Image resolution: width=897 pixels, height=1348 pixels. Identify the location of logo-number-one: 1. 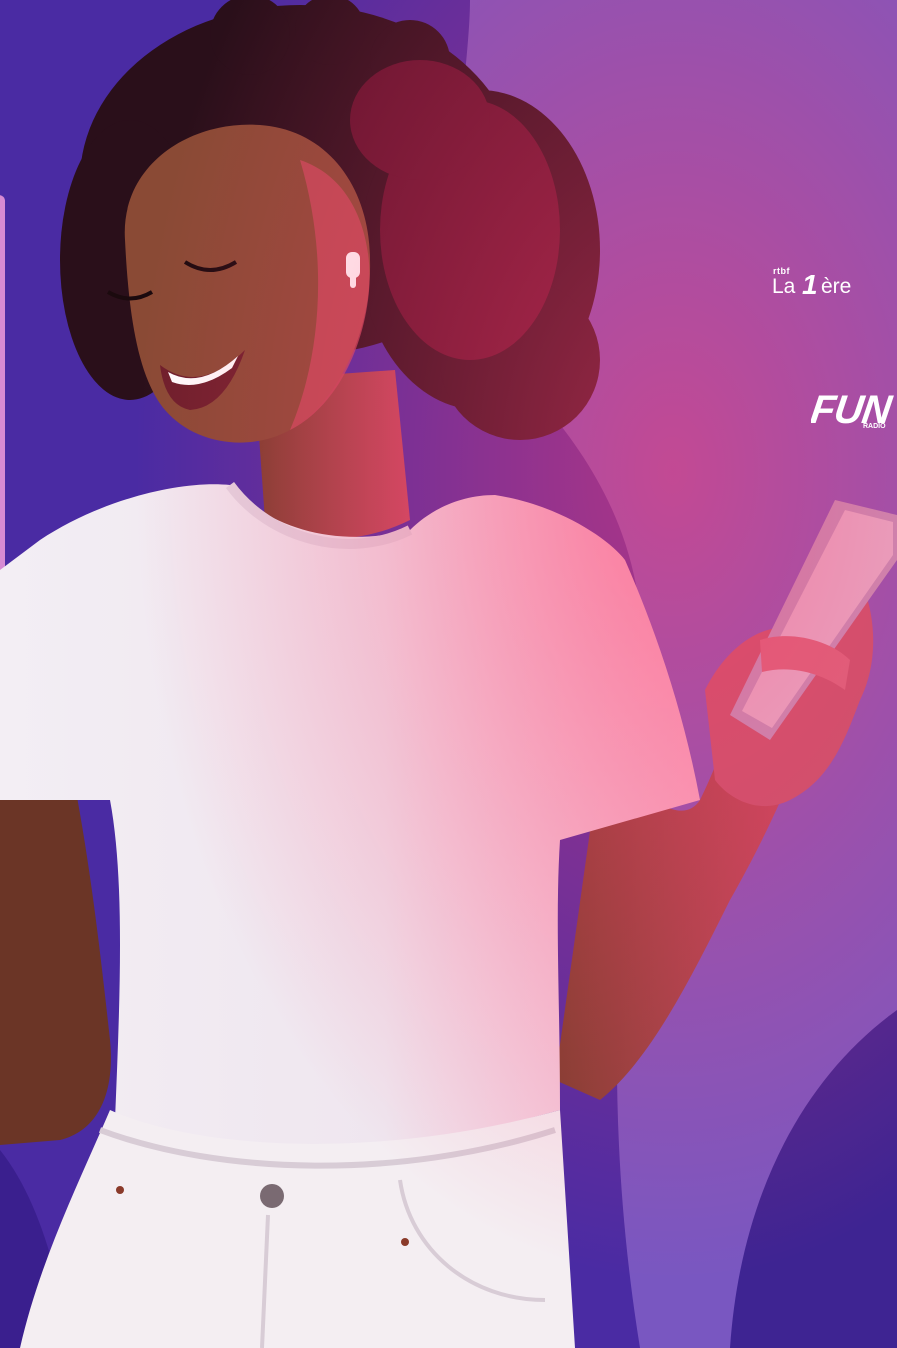
(810, 284).